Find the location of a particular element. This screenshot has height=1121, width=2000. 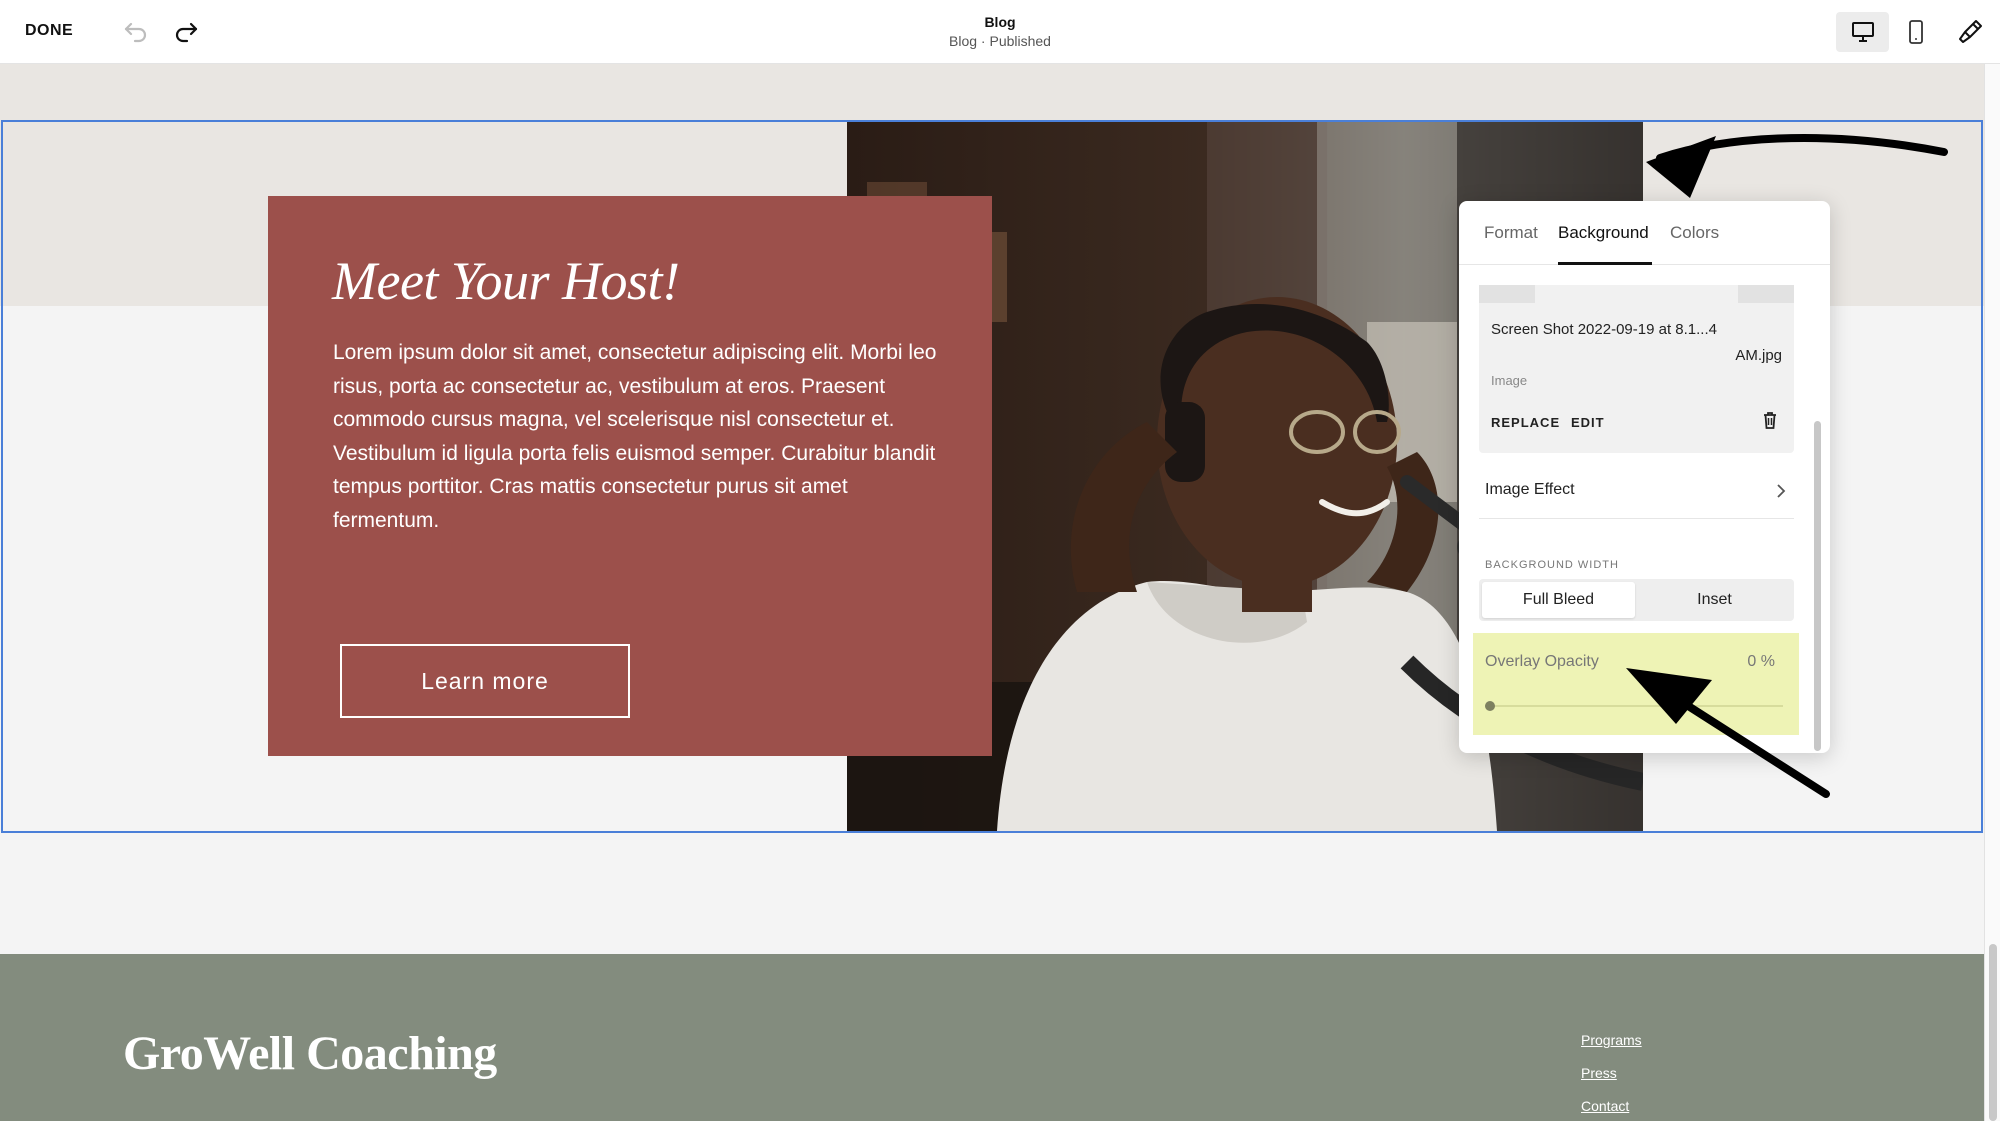

tab-format: Format is located at coordinates (1511, 233).